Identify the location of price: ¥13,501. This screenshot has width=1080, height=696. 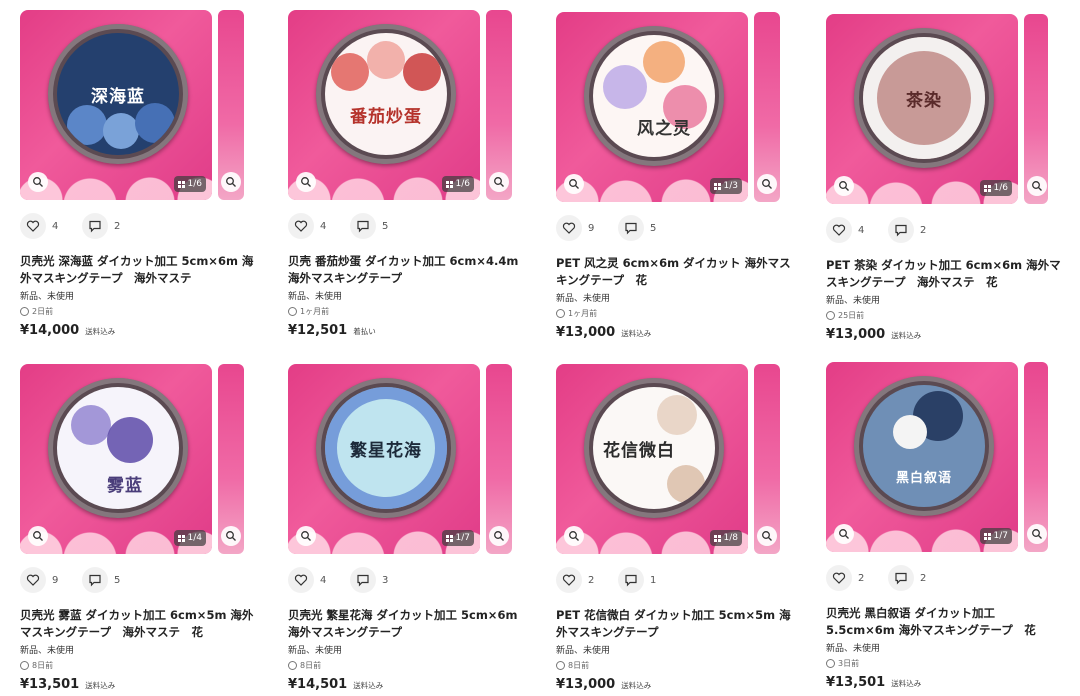
(50, 684).